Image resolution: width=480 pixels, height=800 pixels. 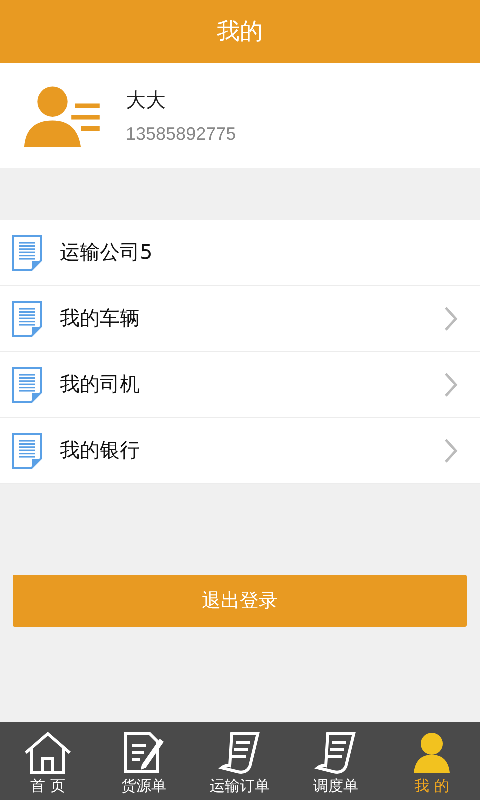 What do you see at coordinates (432, 761) in the screenshot?
I see `tab-item: 我 的` at bounding box center [432, 761].